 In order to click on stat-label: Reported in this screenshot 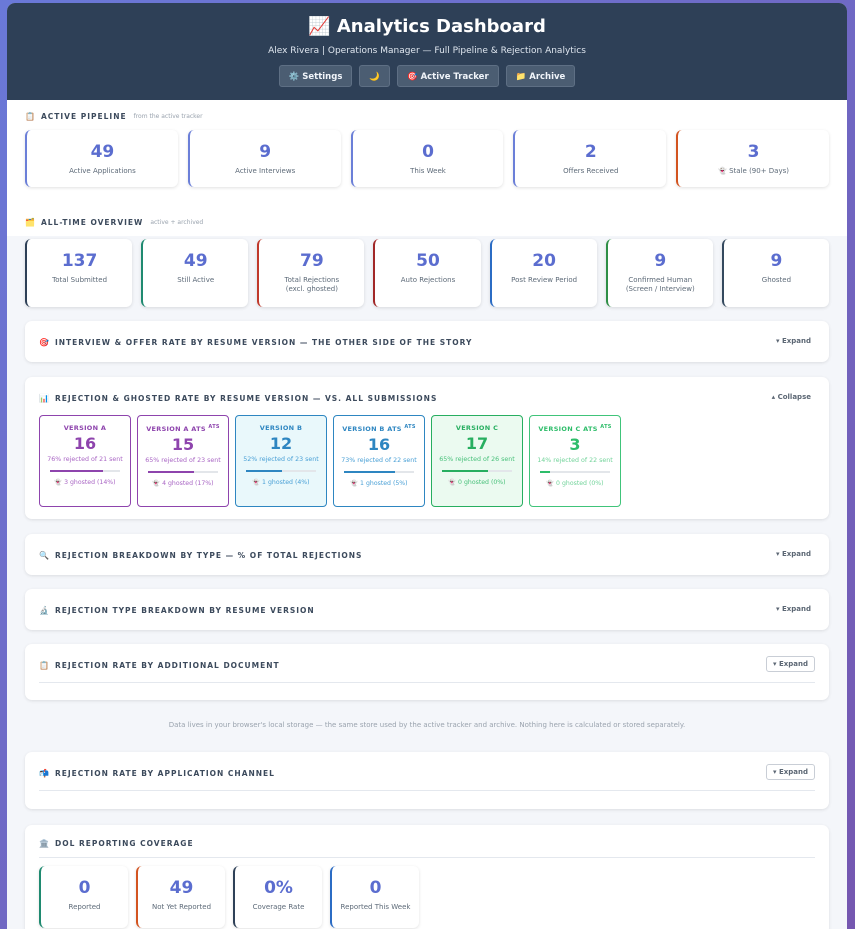, I will do `click(84, 907)`.